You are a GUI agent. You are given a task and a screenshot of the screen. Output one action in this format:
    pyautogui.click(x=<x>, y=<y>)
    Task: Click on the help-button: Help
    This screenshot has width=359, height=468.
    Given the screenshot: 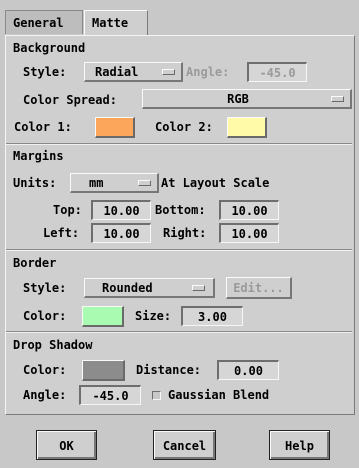 What is the action you would take?
    pyautogui.click(x=299, y=445)
    